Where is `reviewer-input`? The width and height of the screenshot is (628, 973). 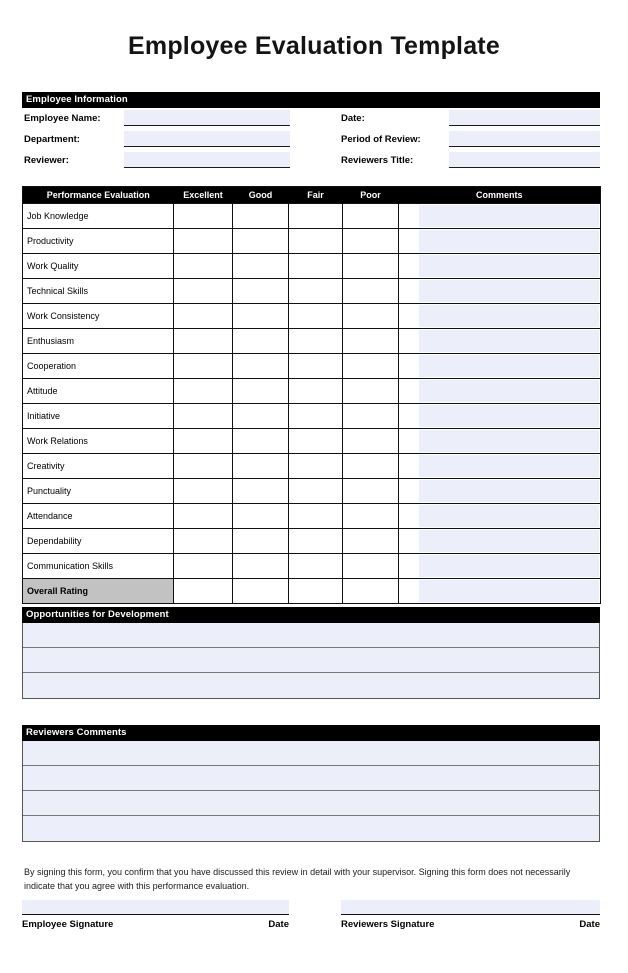
reviewer-input is located at coordinates (207, 160).